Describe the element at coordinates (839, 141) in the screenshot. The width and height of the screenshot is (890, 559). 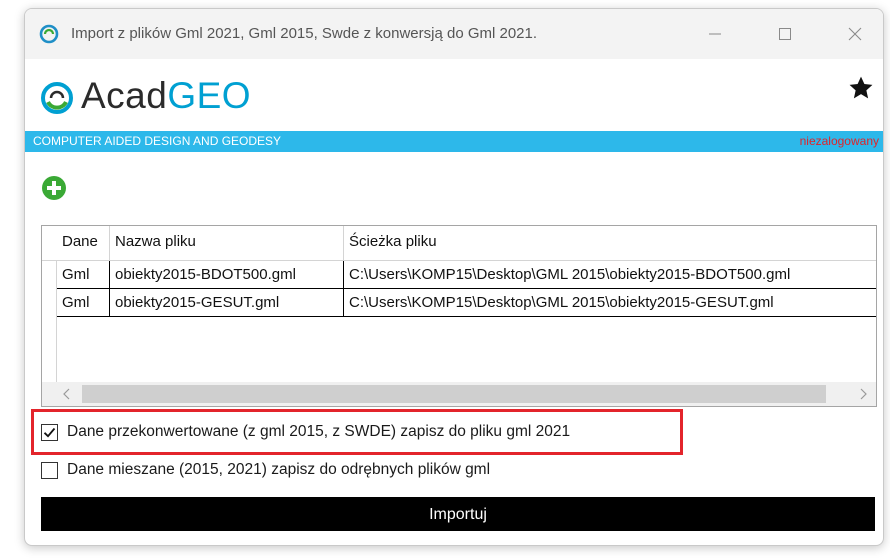
I see `login-status: niezalogowany` at that location.